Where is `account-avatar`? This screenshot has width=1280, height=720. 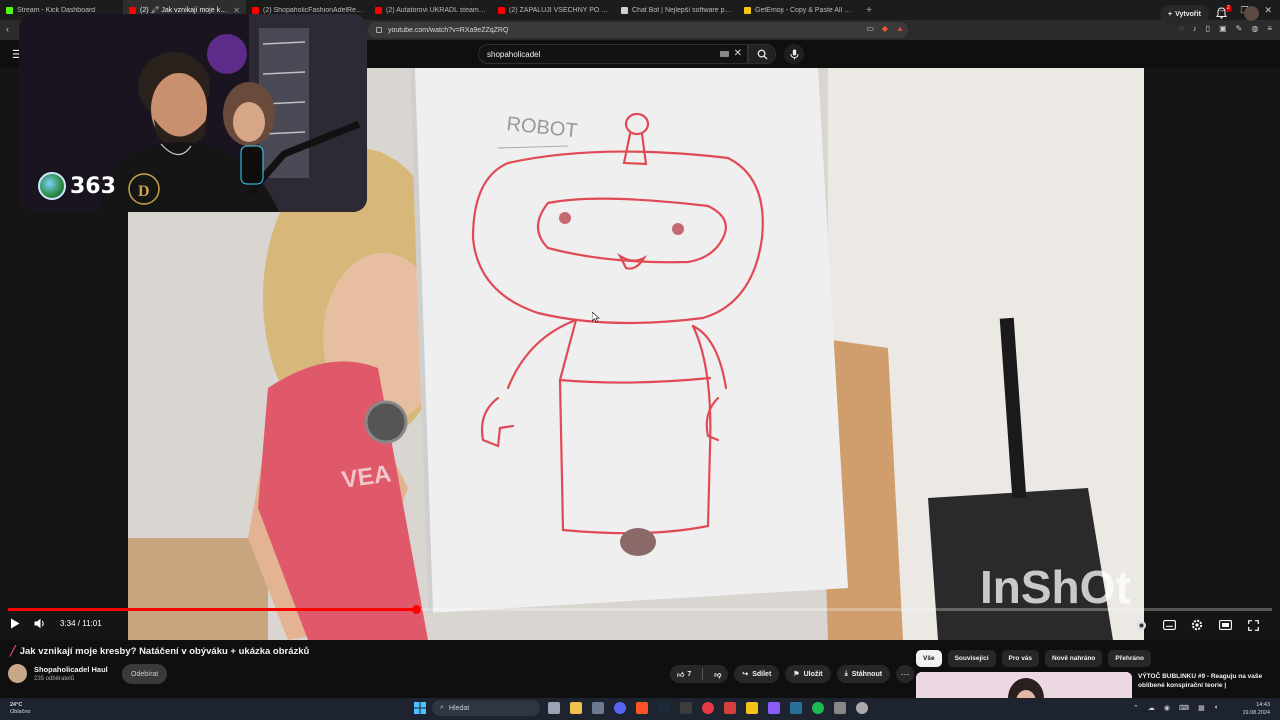 account-avatar is located at coordinates (1251, 13).